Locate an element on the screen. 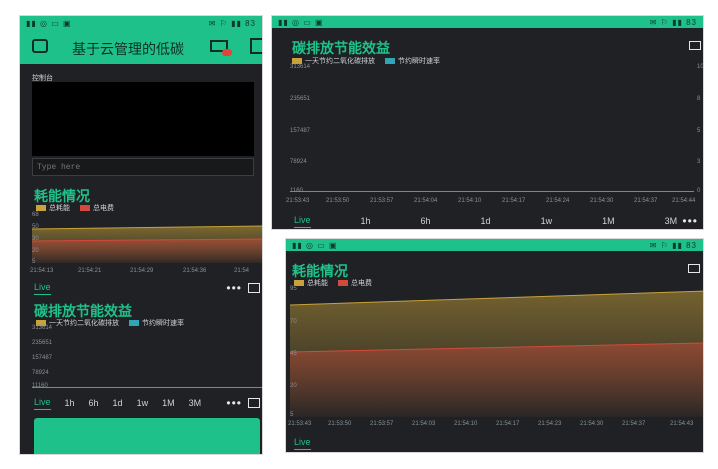 This screenshot has width=718, height=469. energy-x-tick: 21:54:13 is located at coordinates (42, 271).